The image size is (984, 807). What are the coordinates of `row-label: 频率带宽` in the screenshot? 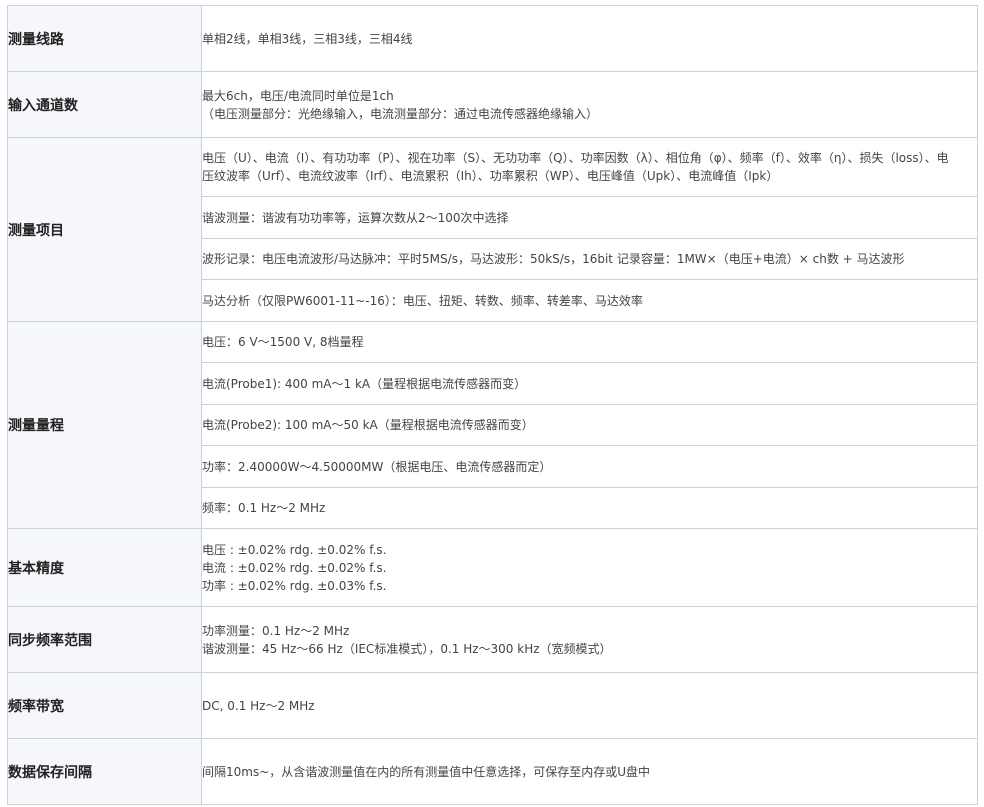 It's located at (104, 705).